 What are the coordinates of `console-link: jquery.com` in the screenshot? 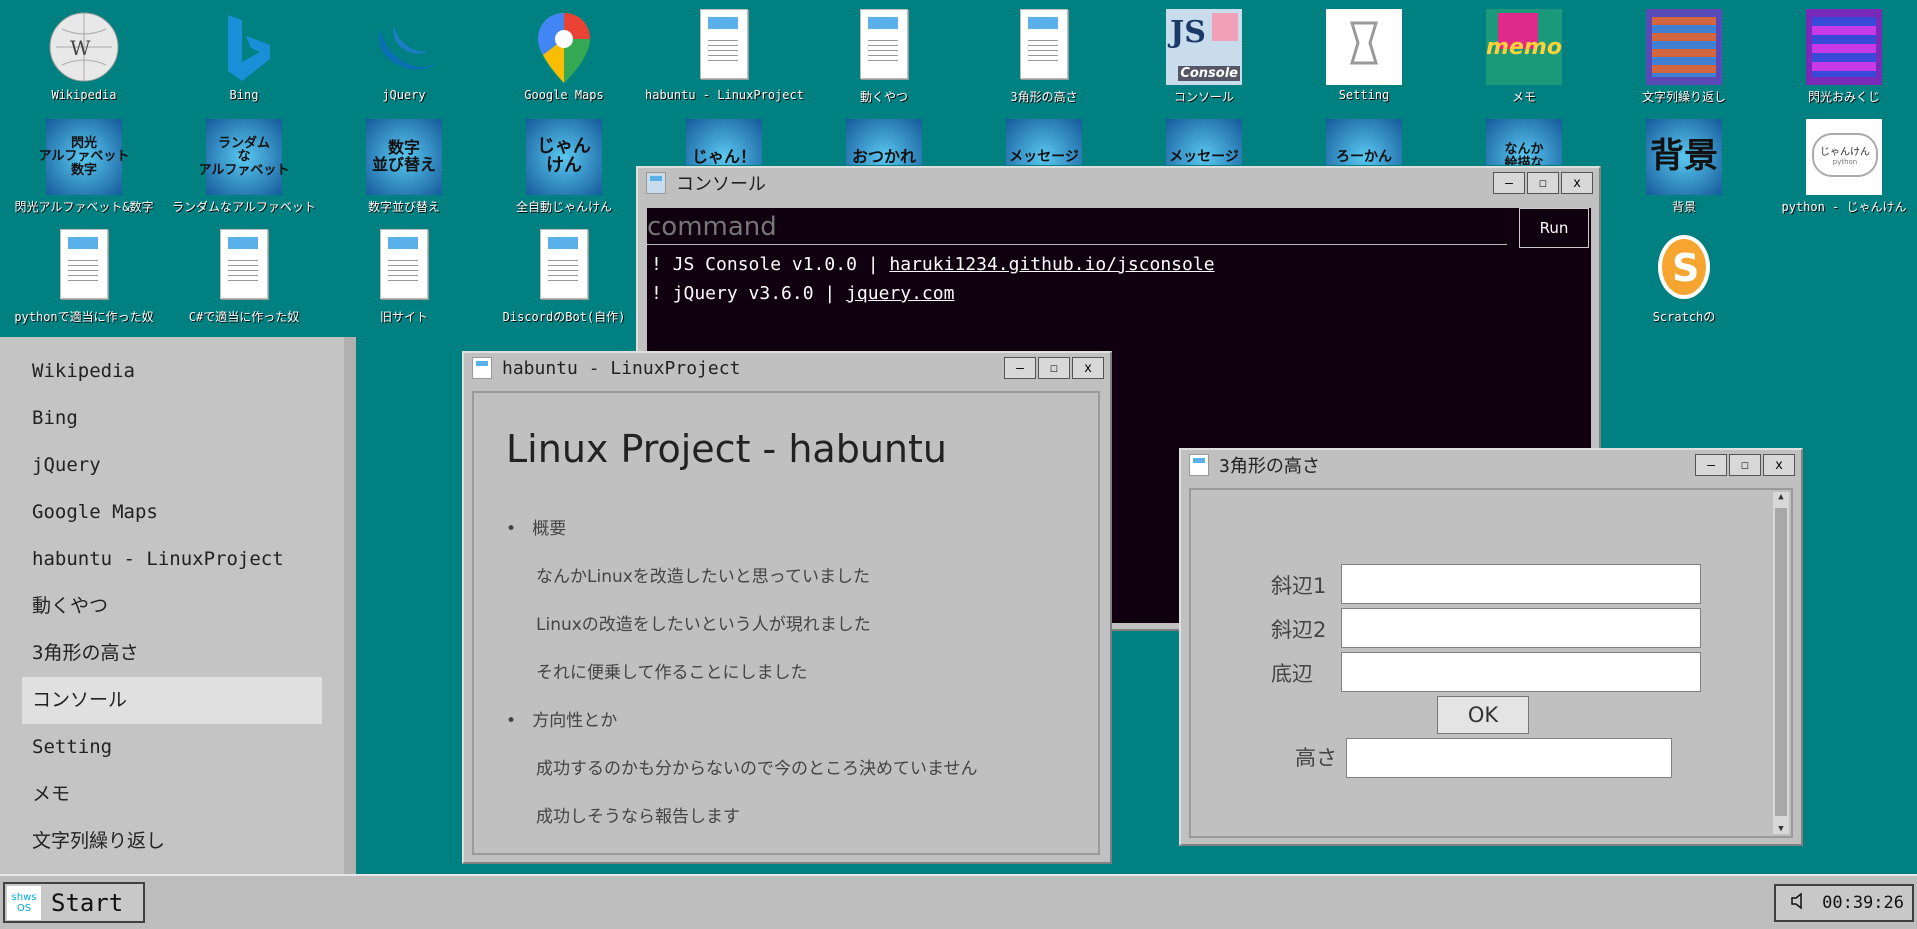 It's located at (900, 293).